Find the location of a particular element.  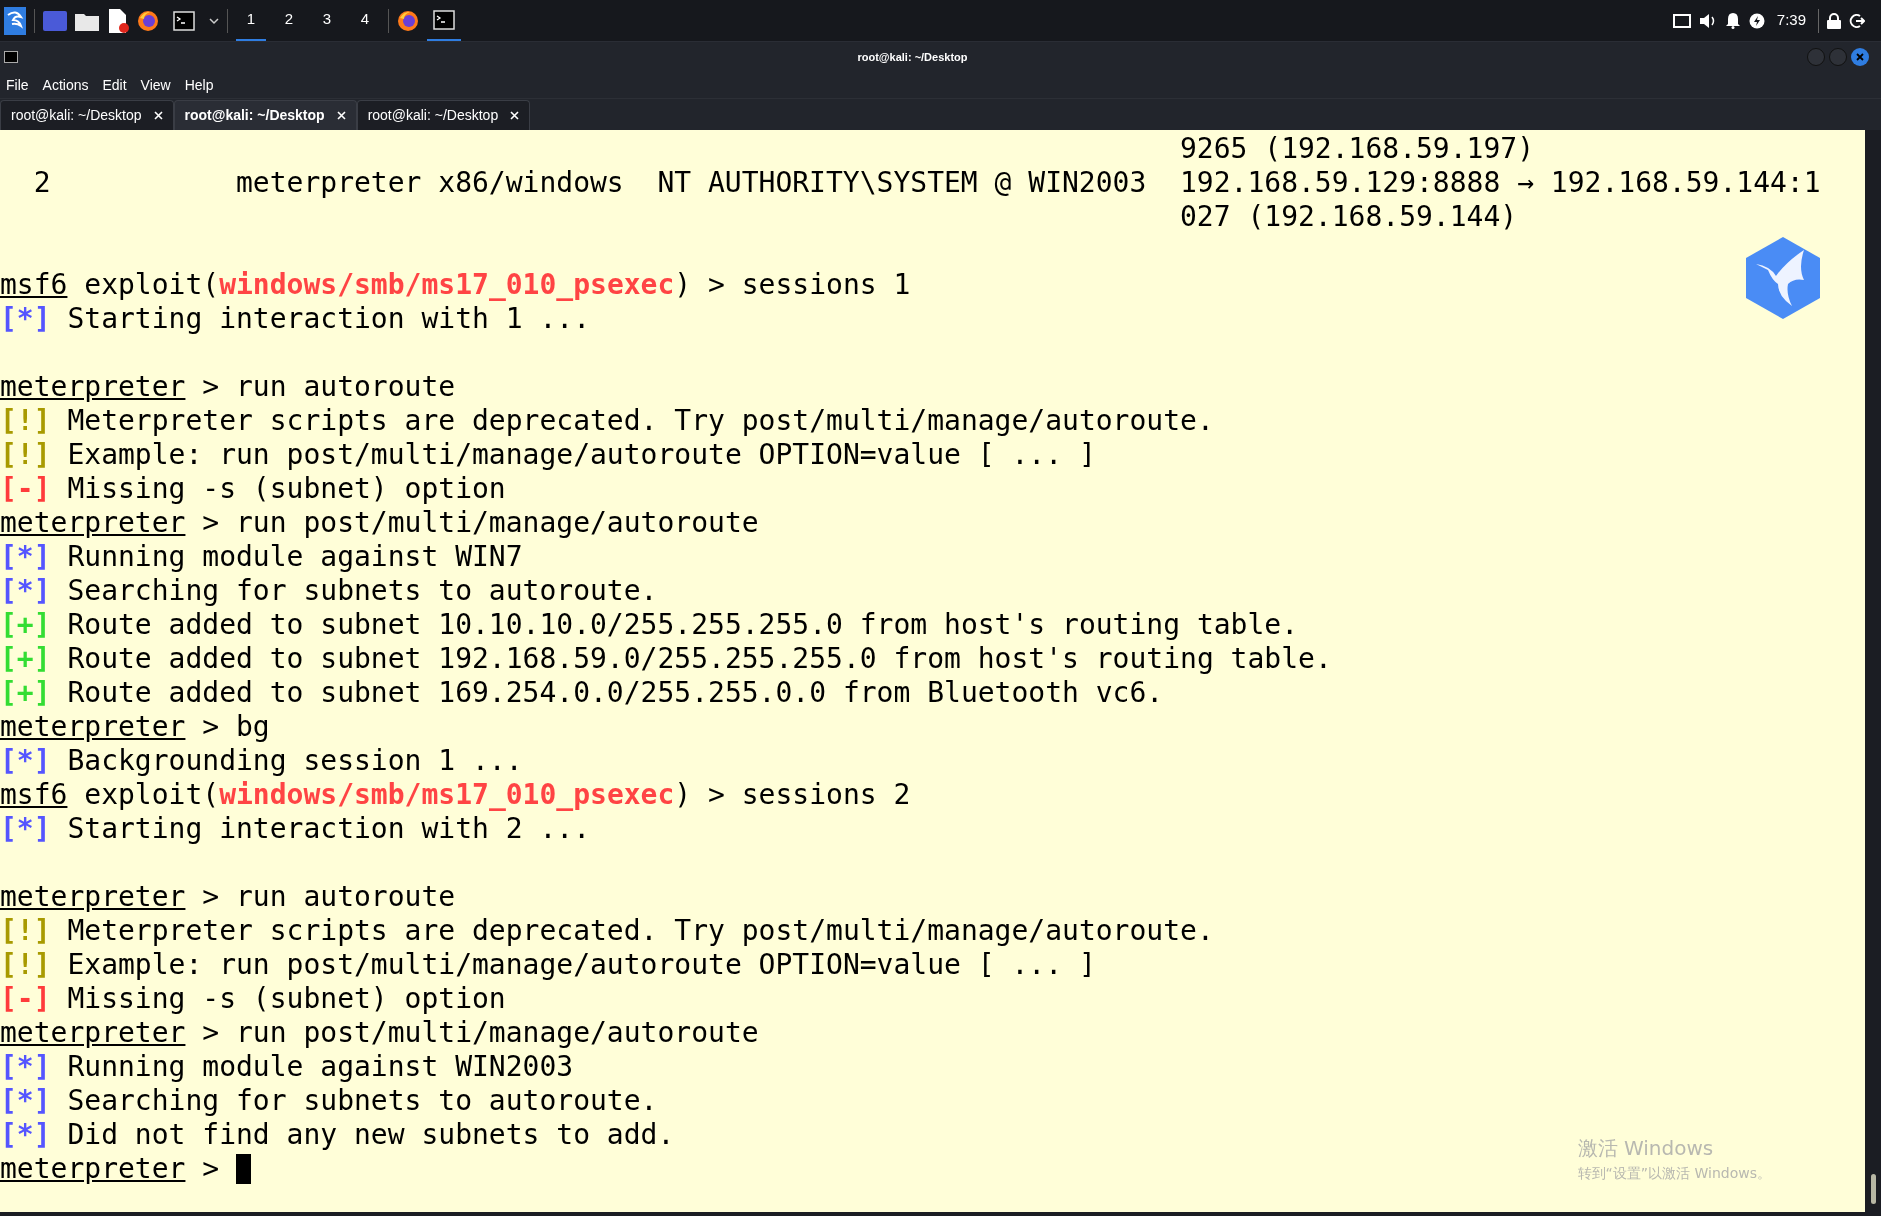

workspace-button: 3 is located at coordinates (327, 20).